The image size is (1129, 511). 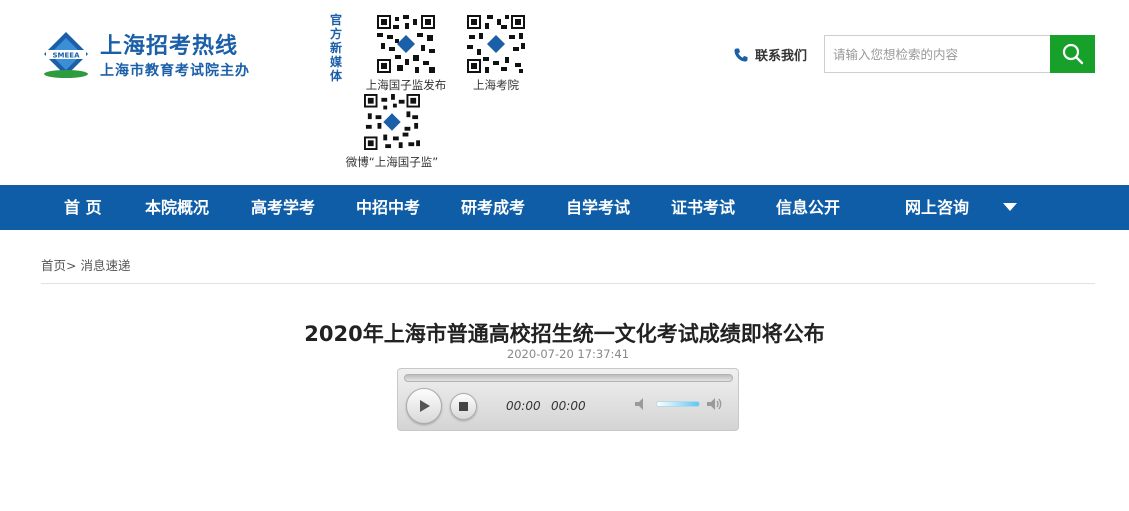 I want to click on nav-item-zhongkao: 中招中考, so click(x=388, y=207).